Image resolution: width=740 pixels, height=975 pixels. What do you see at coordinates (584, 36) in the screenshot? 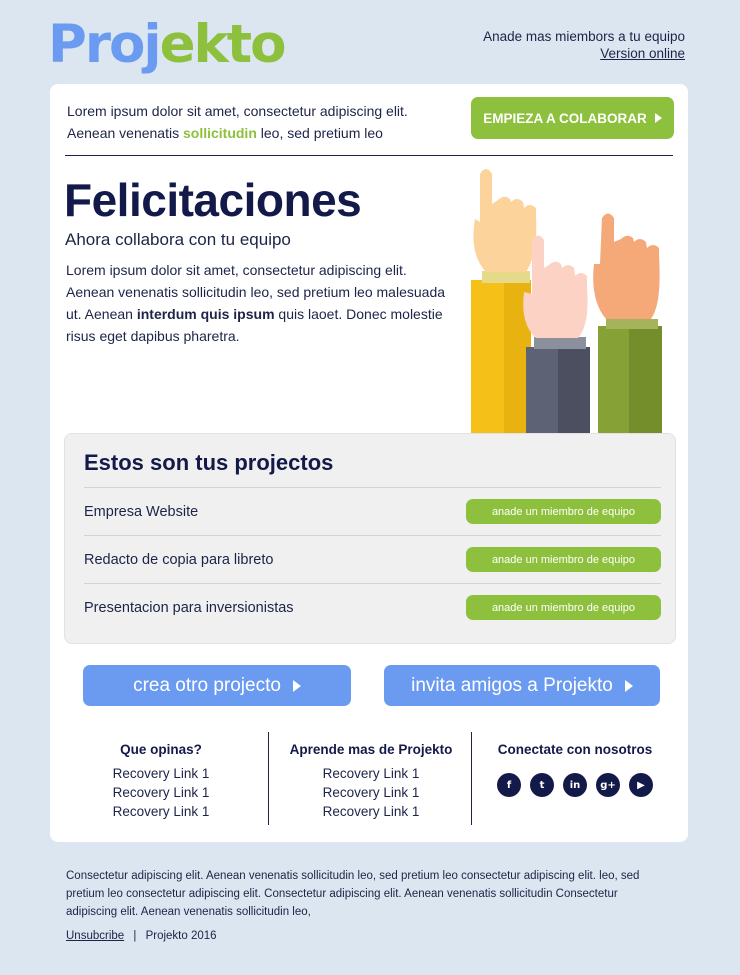
I see `add-members-text: Anade mas miembors a tu equipo` at bounding box center [584, 36].